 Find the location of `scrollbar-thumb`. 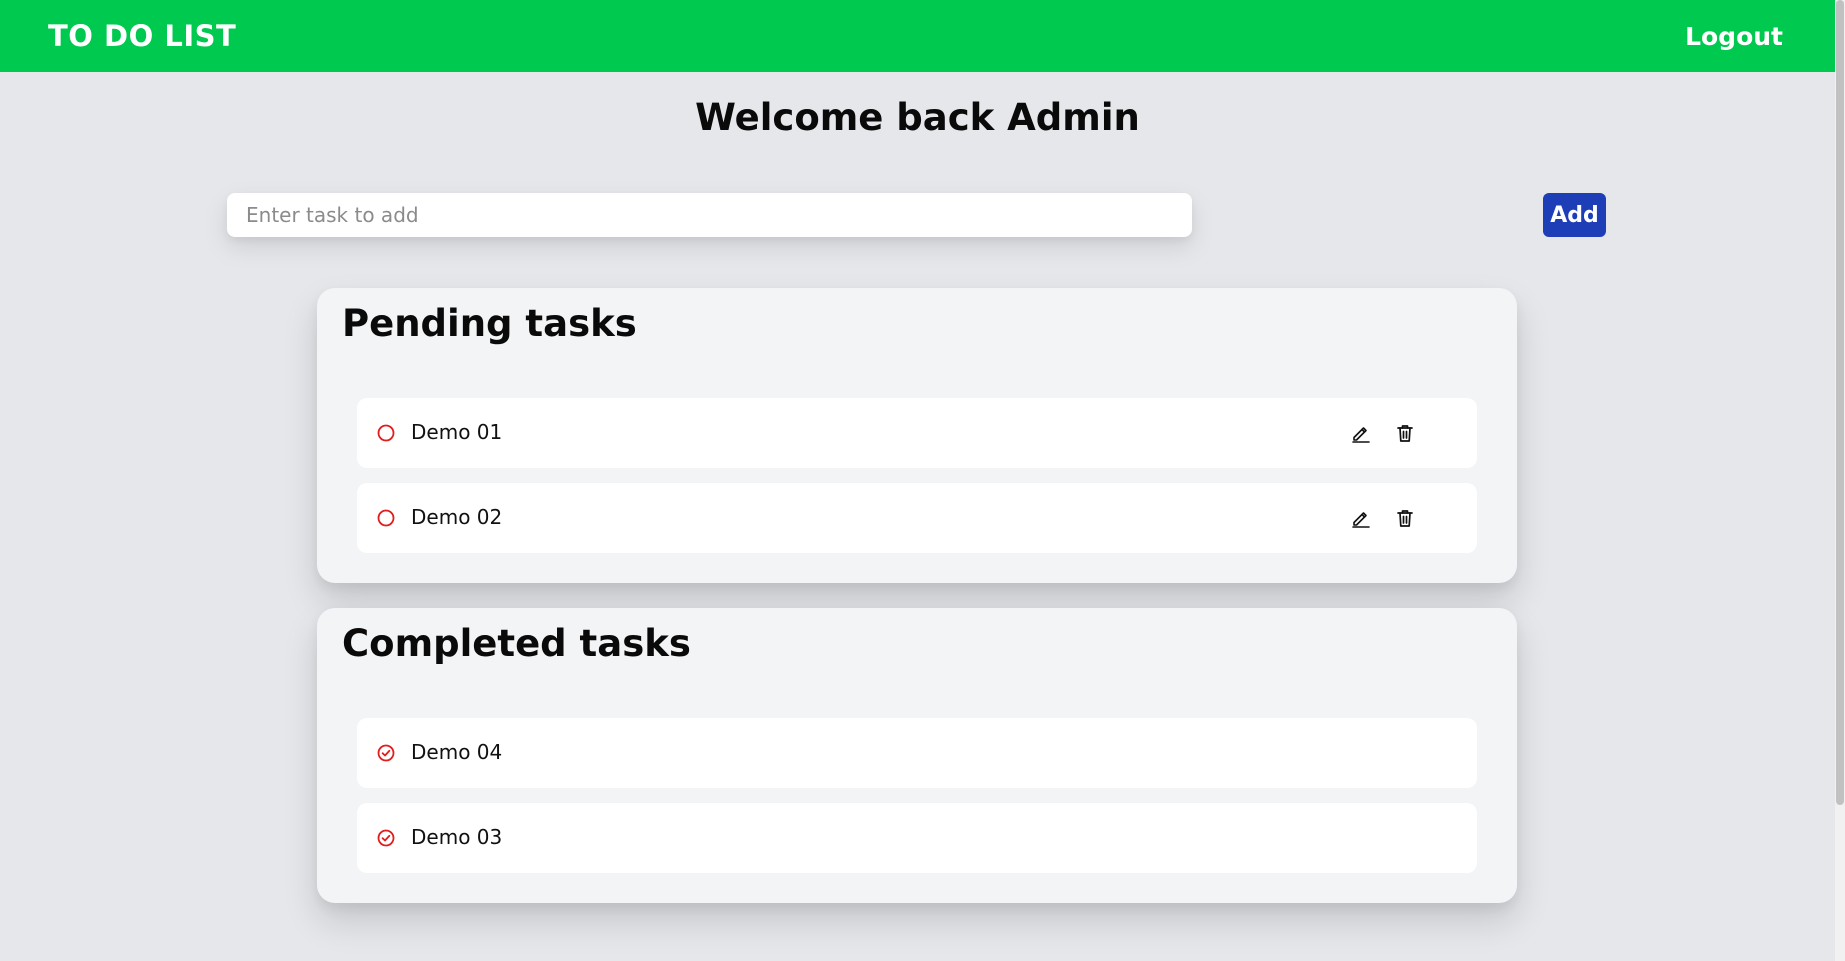

scrollbar-thumb is located at coordinates (1840, 402).